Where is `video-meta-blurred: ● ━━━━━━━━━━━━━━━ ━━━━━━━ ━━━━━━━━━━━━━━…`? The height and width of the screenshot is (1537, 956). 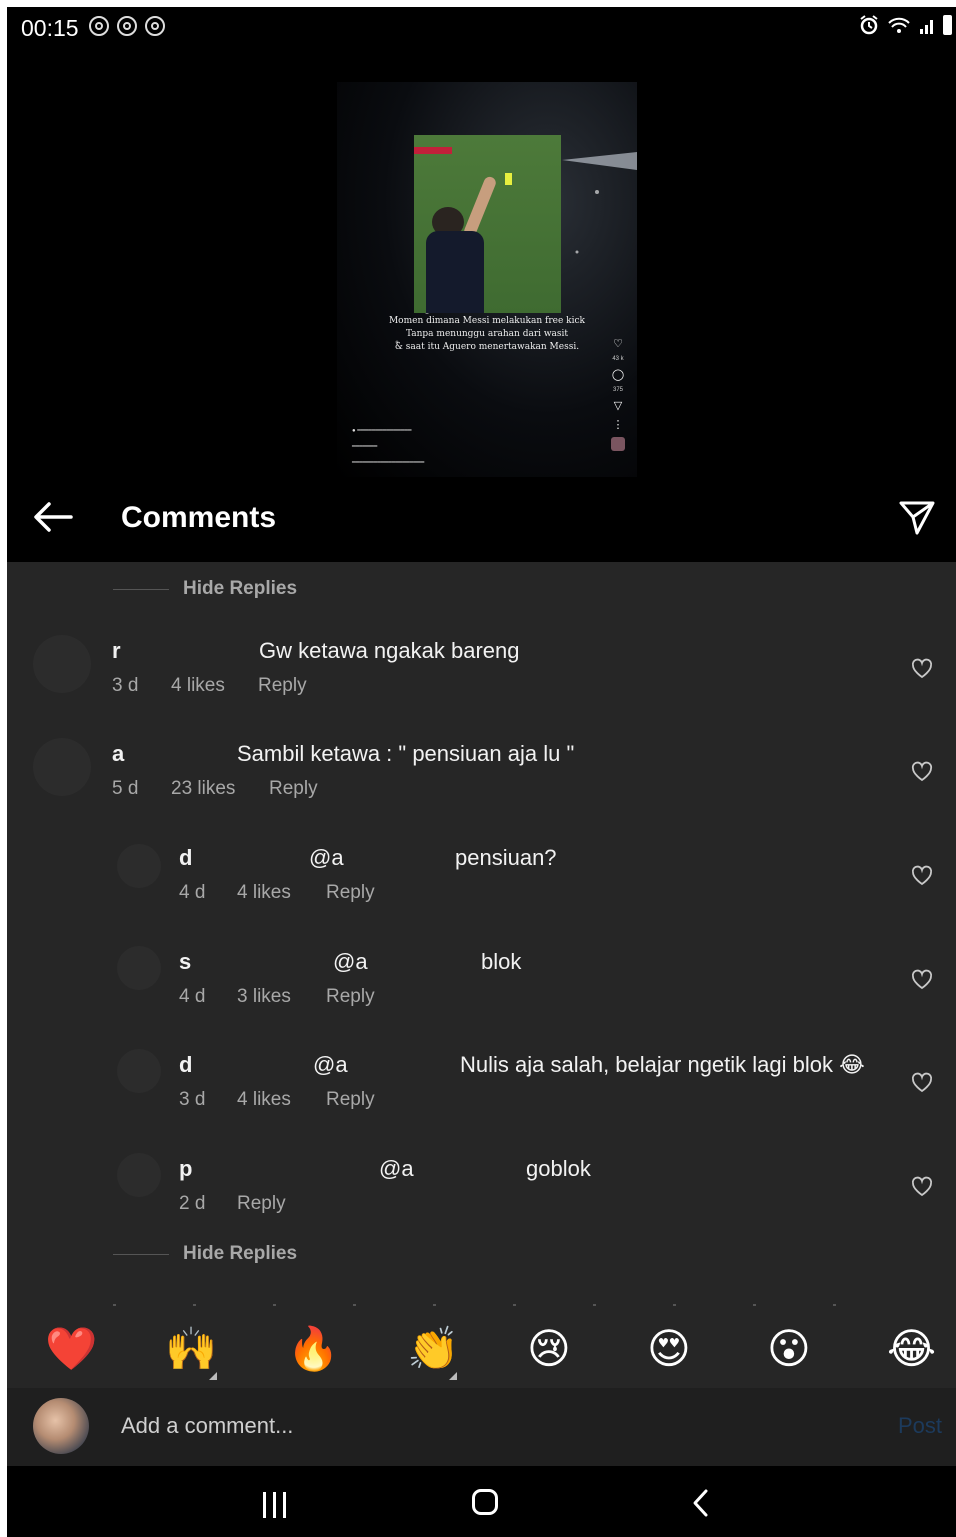
video-meta-blurred: ● ━━━━━━━━━━━━━━━ ━━━━━━━ ━━━━━━━━━━━━━━… is located at coordinates (388, 447).